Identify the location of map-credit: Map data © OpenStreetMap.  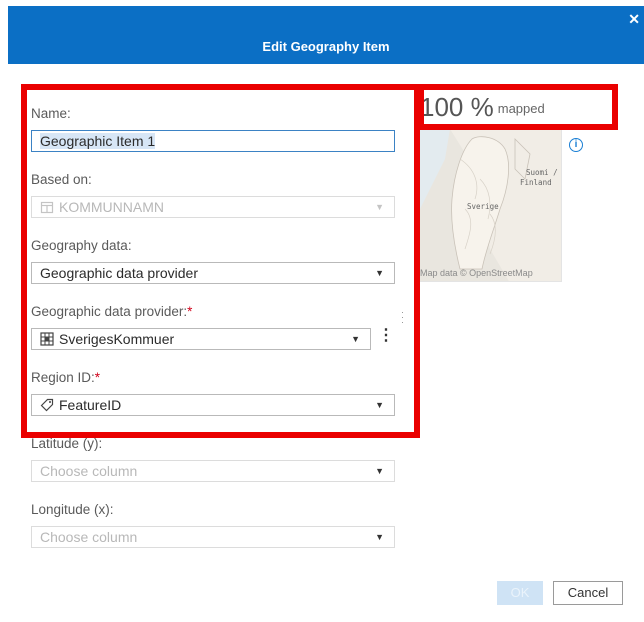
(476, 273).